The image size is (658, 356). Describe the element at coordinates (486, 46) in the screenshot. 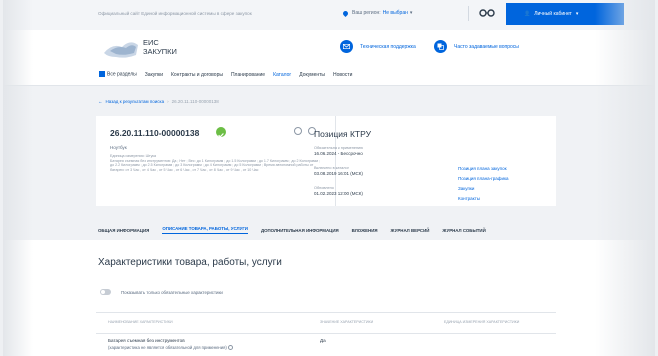

I see `faq-label: Часто задаваемые вопросы` at that location.